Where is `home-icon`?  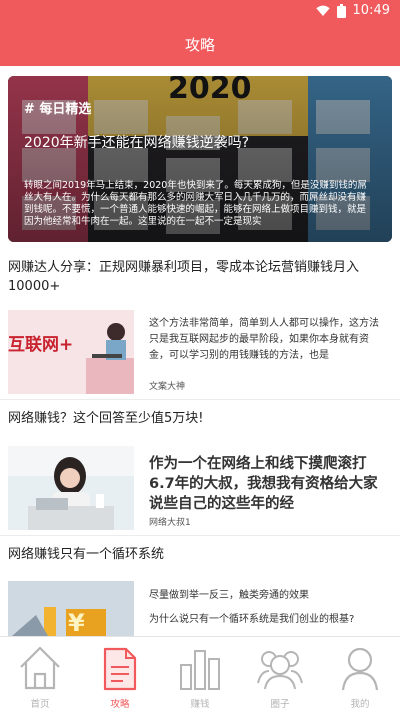 home-icon is located at coordinates (40, 668).